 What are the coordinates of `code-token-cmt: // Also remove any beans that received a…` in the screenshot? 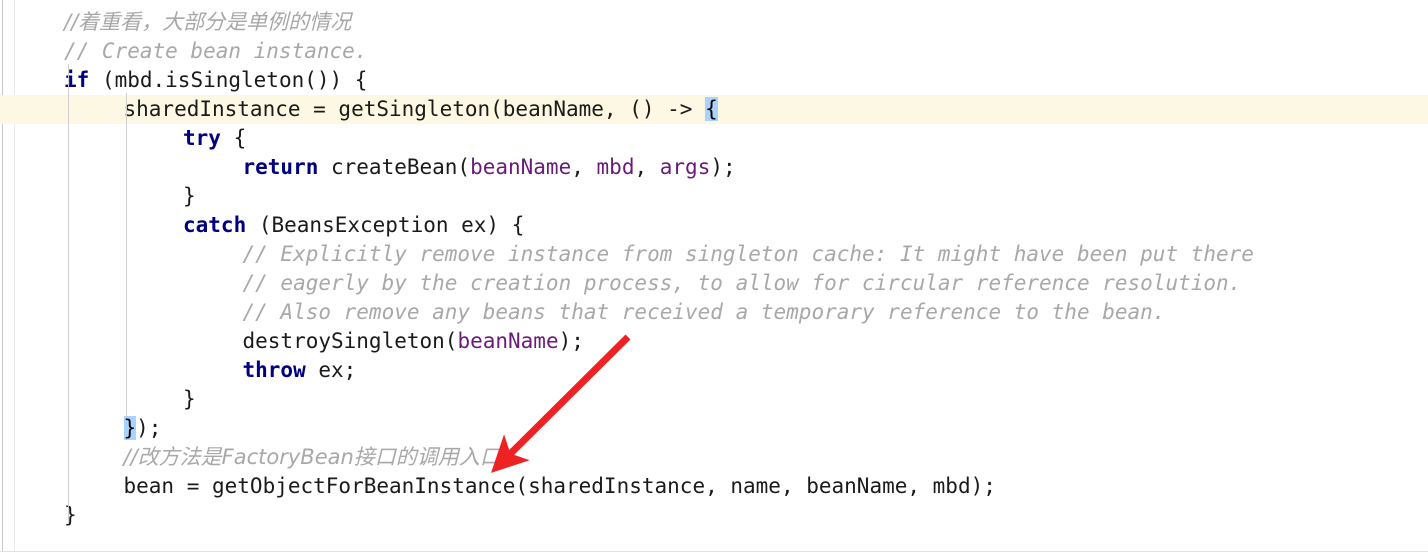 It's located at (704, 312).